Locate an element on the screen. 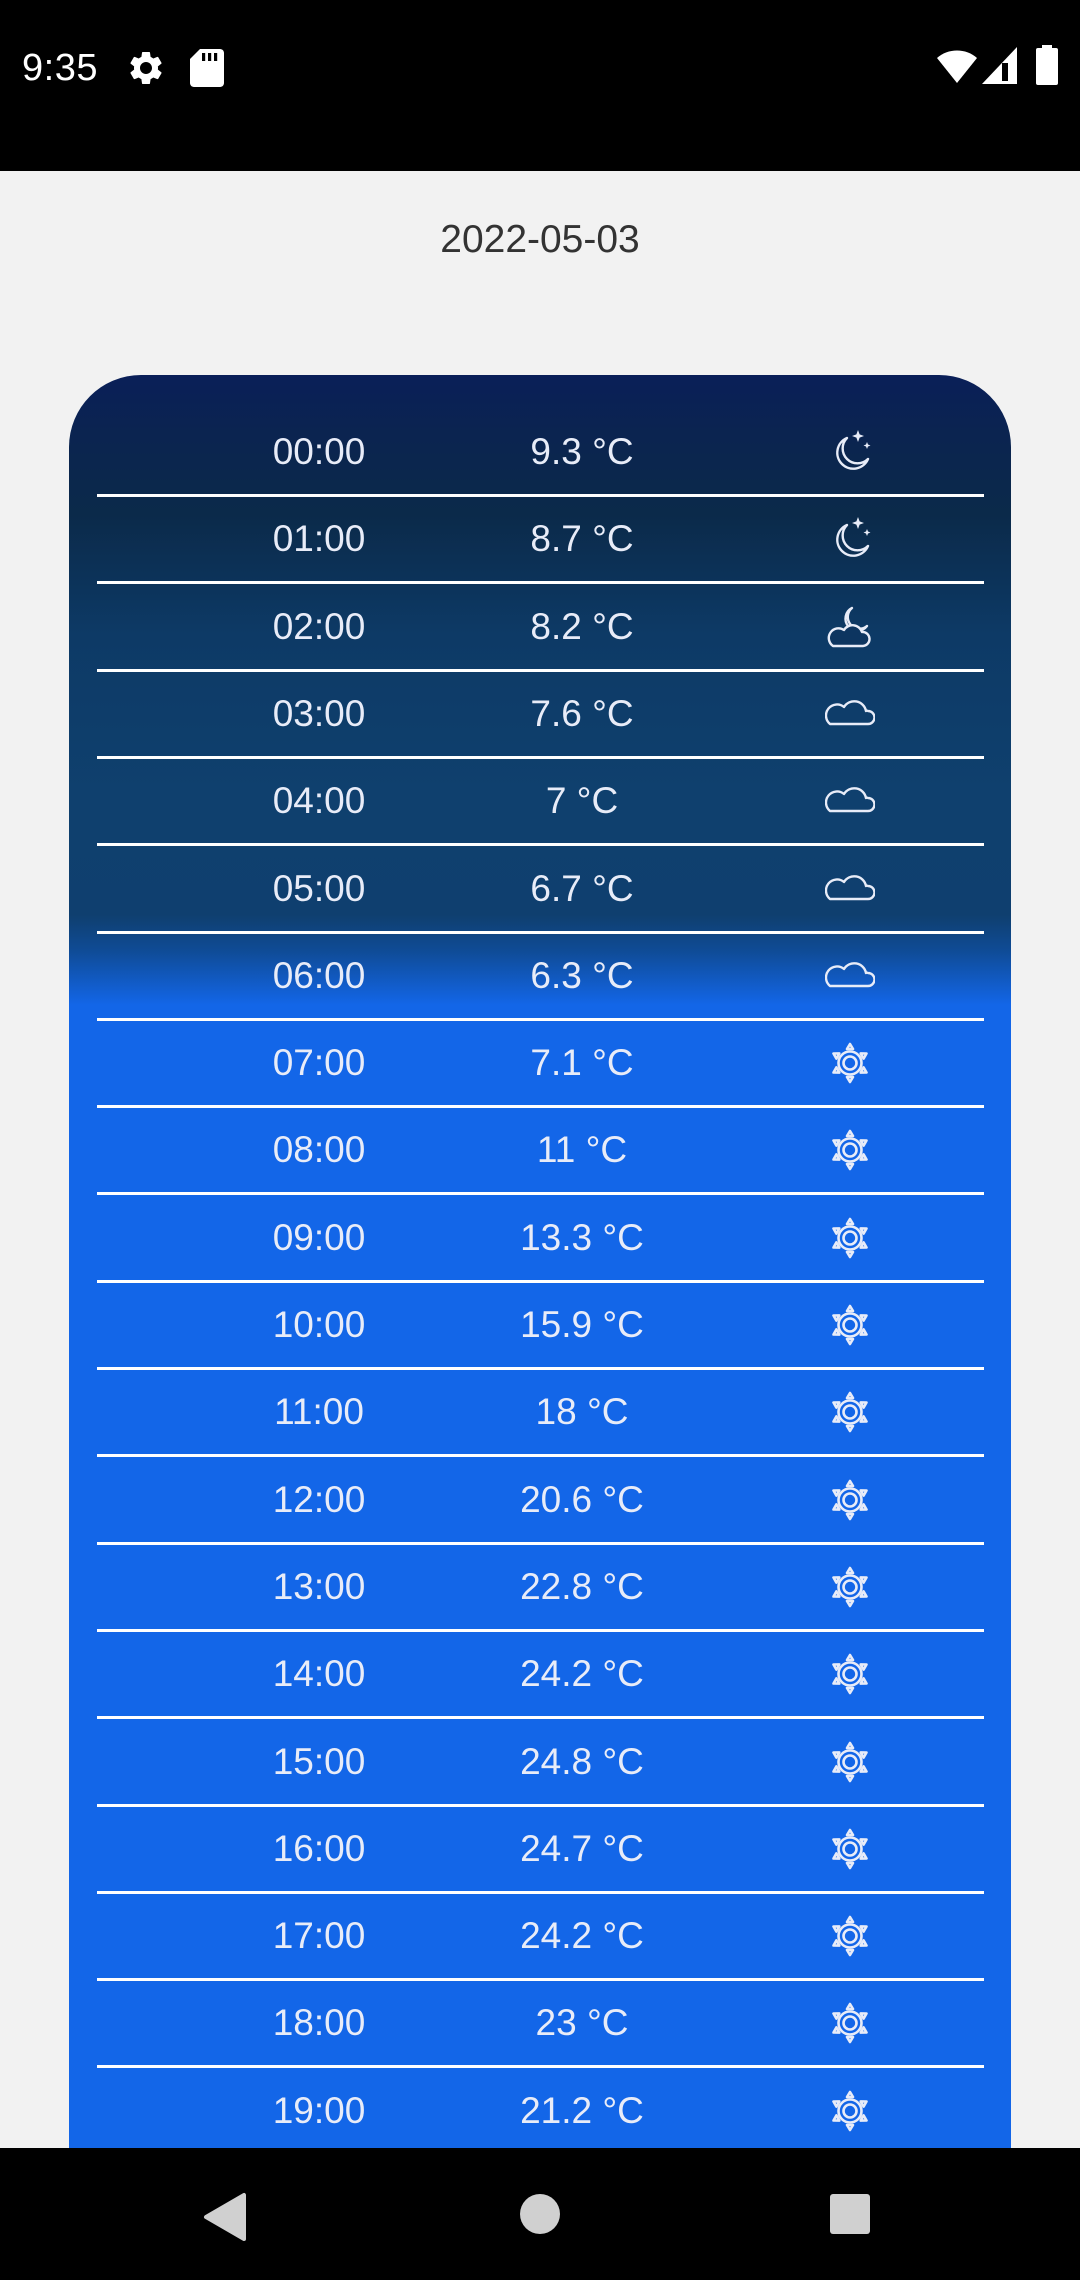 The image size is (1080, 2280). recents-icon is located at coordinates (850, 2214).